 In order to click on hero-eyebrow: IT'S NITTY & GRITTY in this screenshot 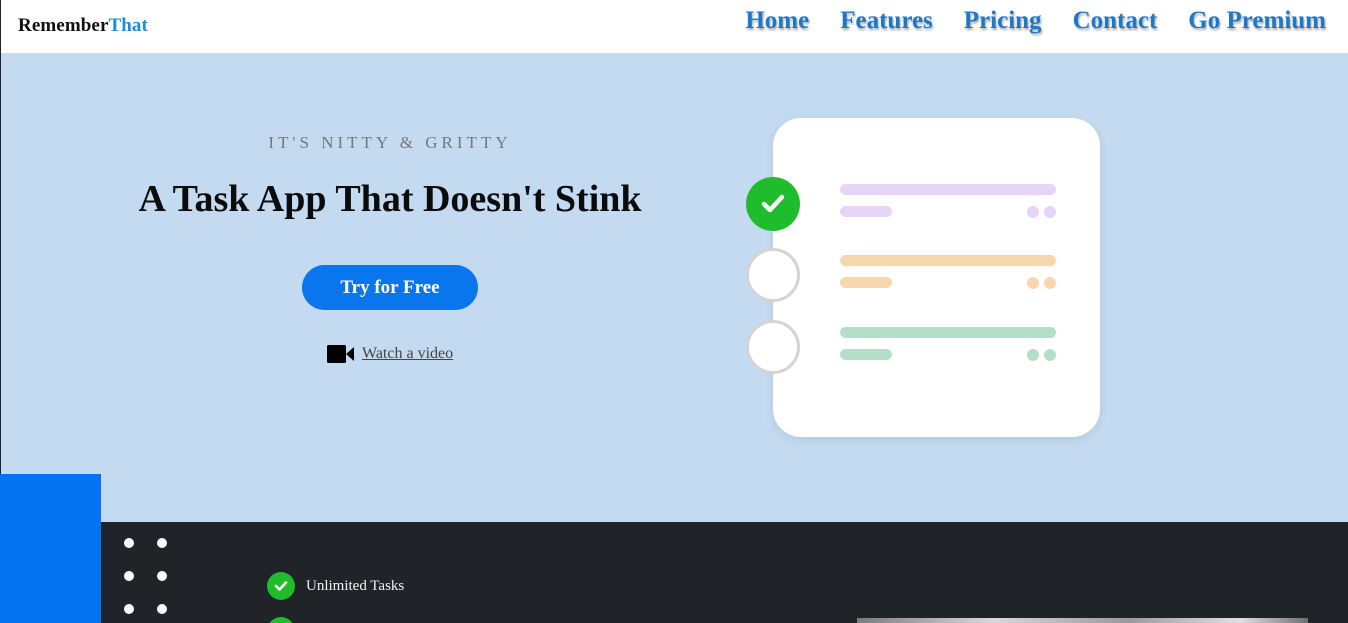, I will do `click(390, 142)`.